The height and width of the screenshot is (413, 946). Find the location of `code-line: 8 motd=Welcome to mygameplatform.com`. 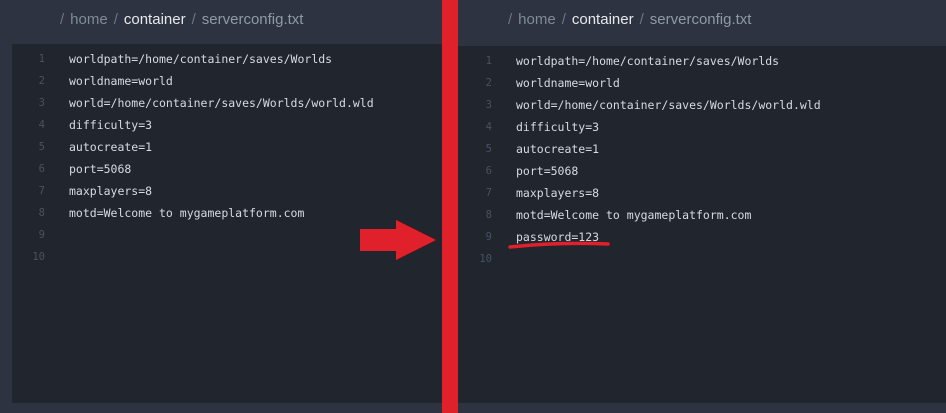

code-line: 8 motd=Welcome to mygameplatform.com is located at coordinates (702, 215).